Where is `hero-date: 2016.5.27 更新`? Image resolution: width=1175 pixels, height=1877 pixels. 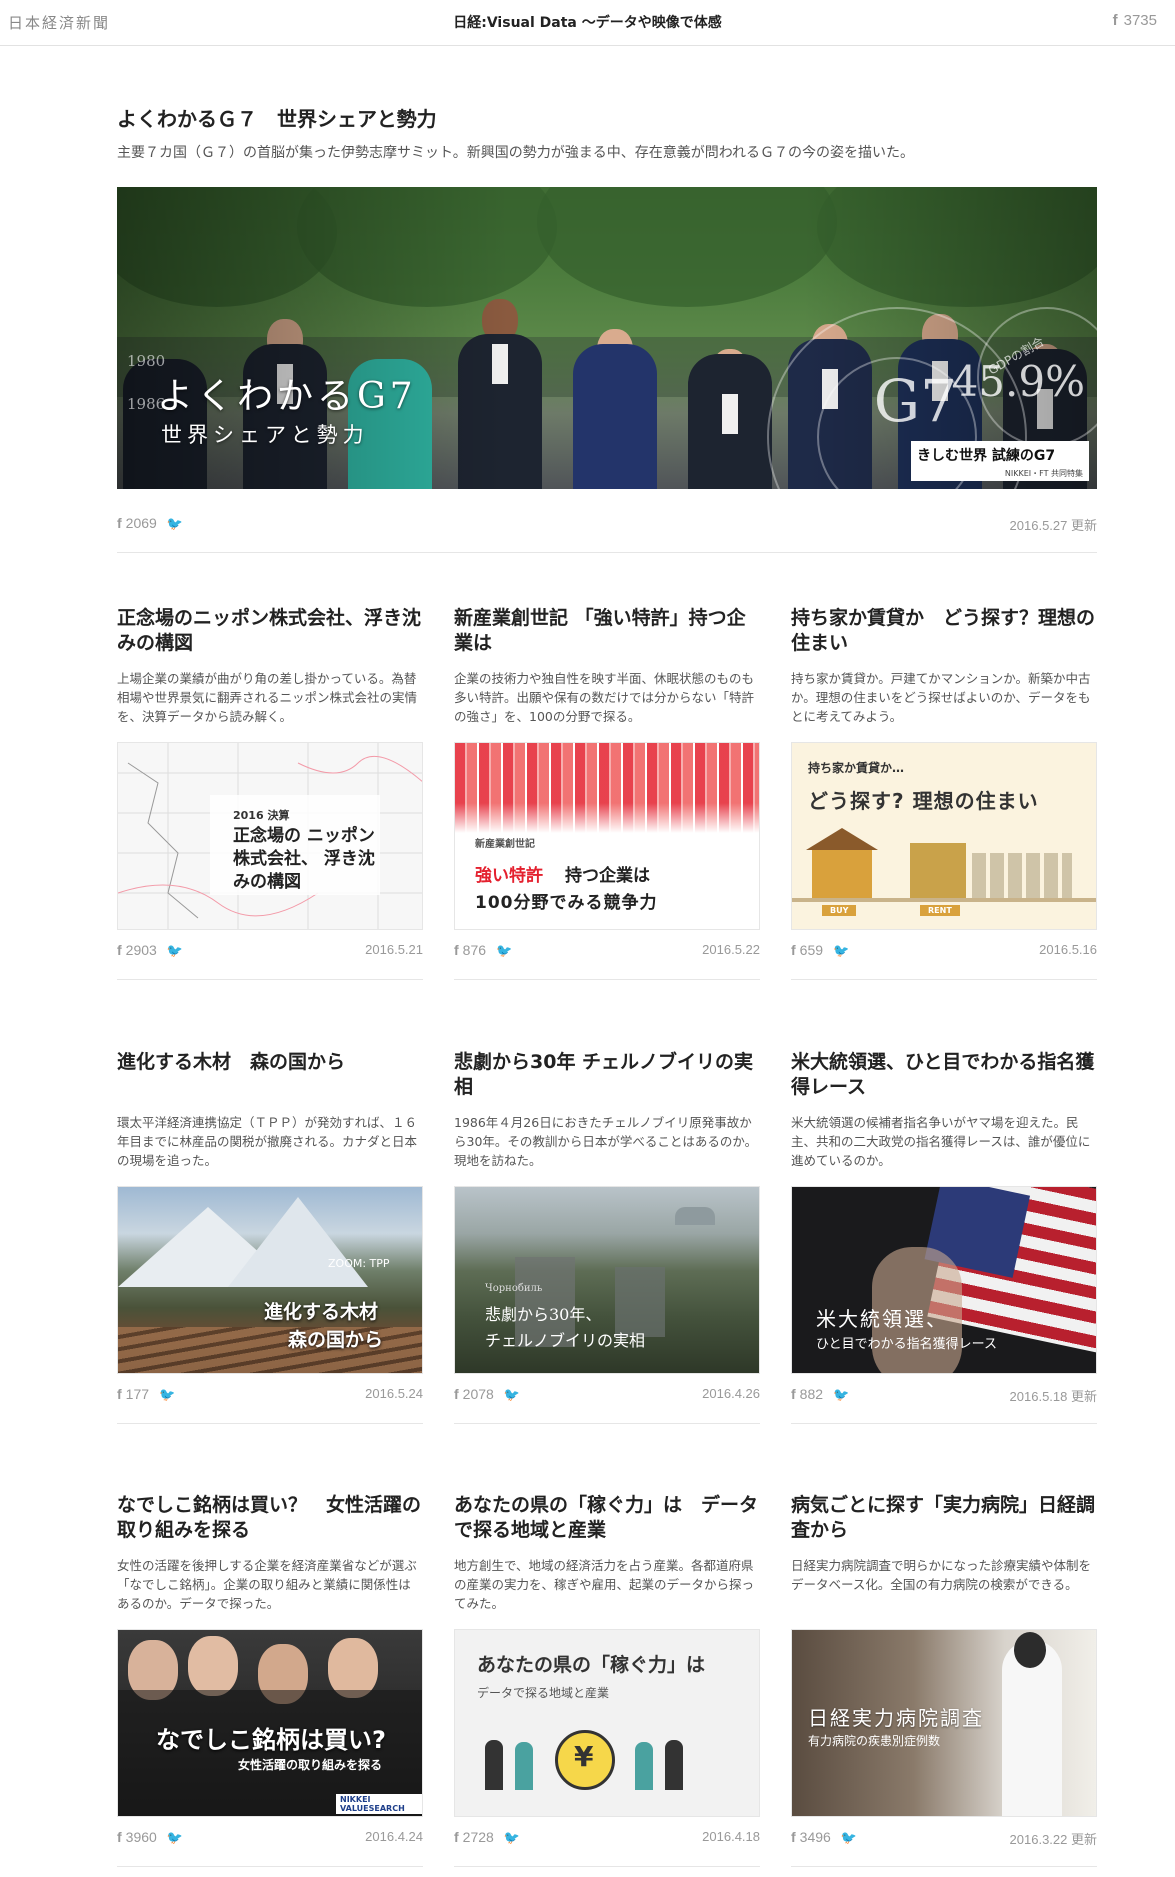 hero-date: 2016.5.27 更新 is located at coordinates (1053, 525).